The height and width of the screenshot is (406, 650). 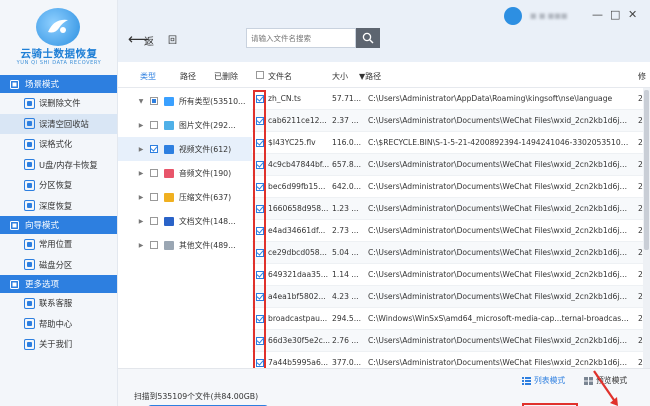 What do you see at coordinates (384, 387) in the screenshot?
I see `footer: 扫描到535109个文件(共84.00GB) 列表模式 预览模式` at bounding box center [384, 387].